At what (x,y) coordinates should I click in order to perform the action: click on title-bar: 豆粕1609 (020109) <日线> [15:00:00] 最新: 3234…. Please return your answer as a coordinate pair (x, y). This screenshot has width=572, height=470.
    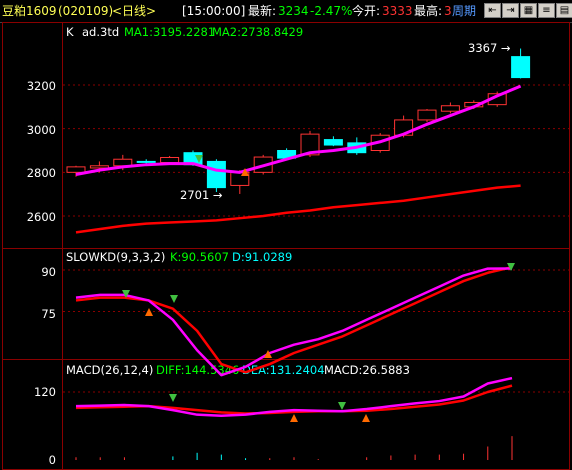
    Looking at the image, I should click on (286, 11).